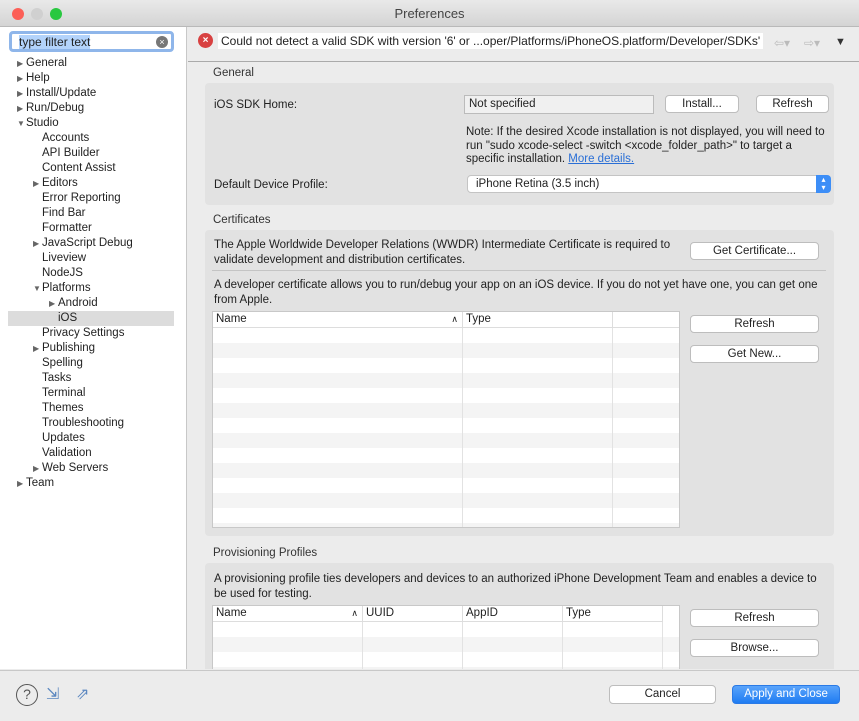  What do you see at coordinates (792, 104) in the screenshot?
I see `sdk-refresh-button: Refresh` at bounding box center [792, 104].